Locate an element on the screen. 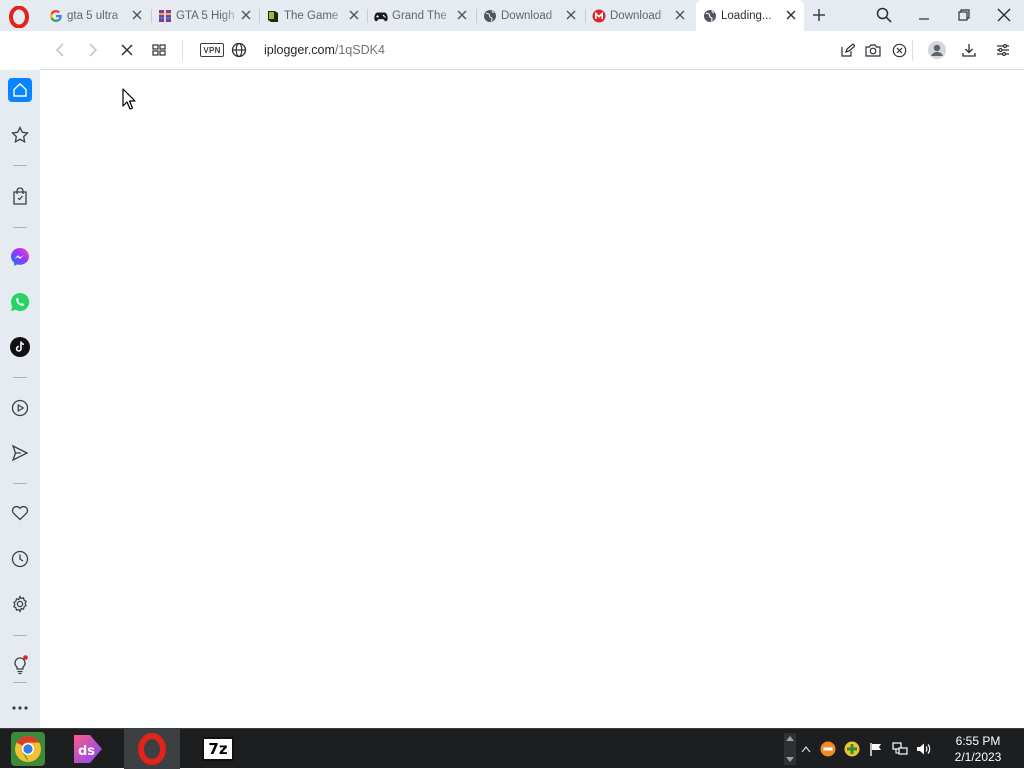  7zip-label: 7z is located at coordinates (218, 749).